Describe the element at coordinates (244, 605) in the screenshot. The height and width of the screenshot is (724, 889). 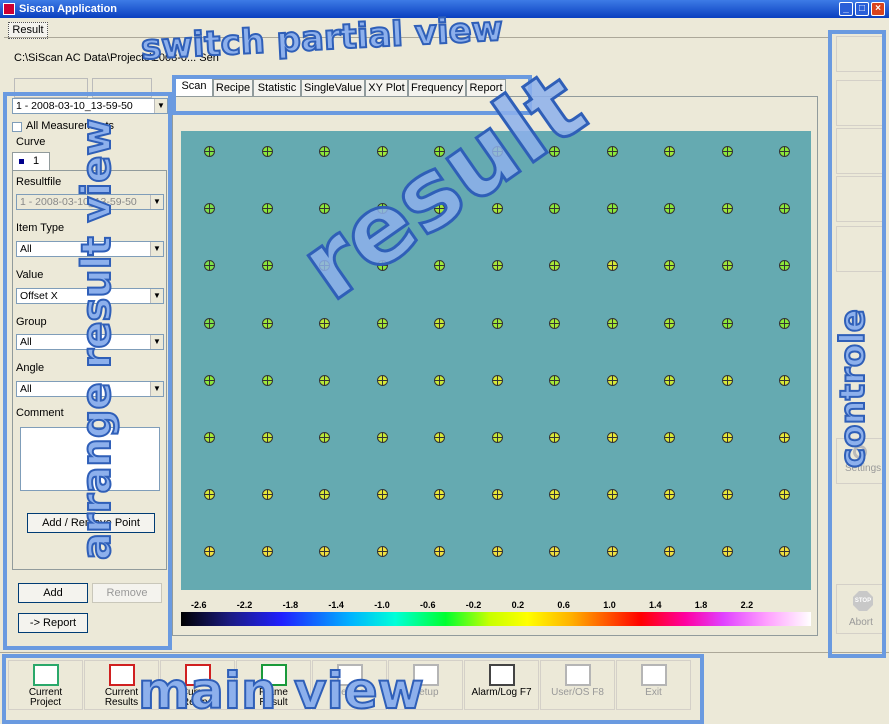
I see `colorbar-tick-label: -2.2` at that location.